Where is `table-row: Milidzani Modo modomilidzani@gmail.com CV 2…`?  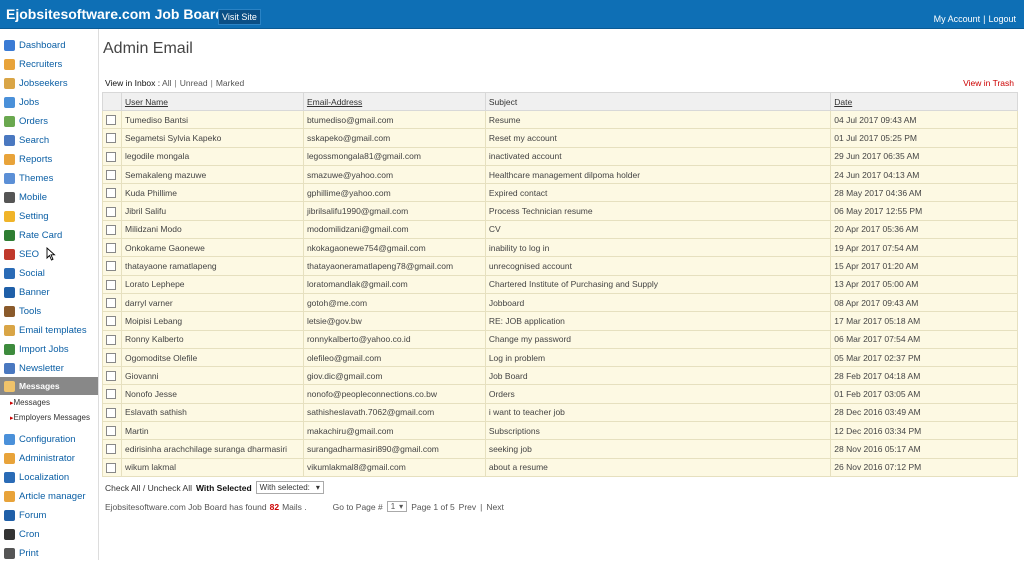 table-row: Milidzani Modo modomilidzani@gmail.com CV 2… is located at coordinates (560, 229).